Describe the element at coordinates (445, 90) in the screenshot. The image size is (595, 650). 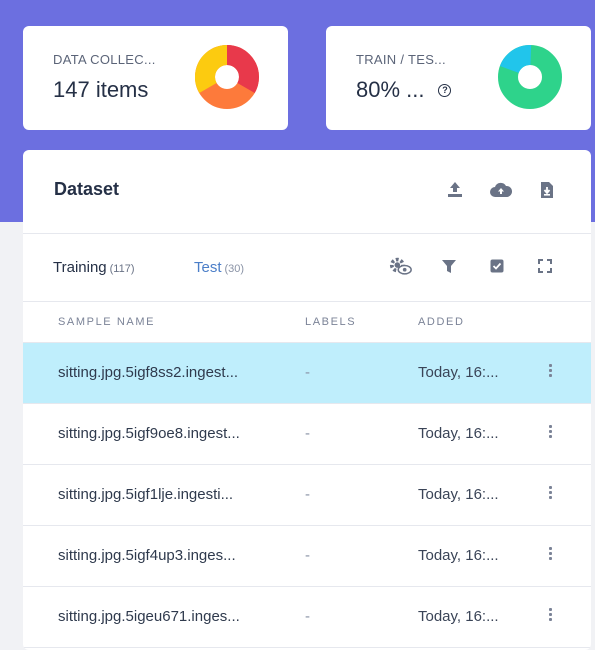
I see `help-icon: ?` at that location.